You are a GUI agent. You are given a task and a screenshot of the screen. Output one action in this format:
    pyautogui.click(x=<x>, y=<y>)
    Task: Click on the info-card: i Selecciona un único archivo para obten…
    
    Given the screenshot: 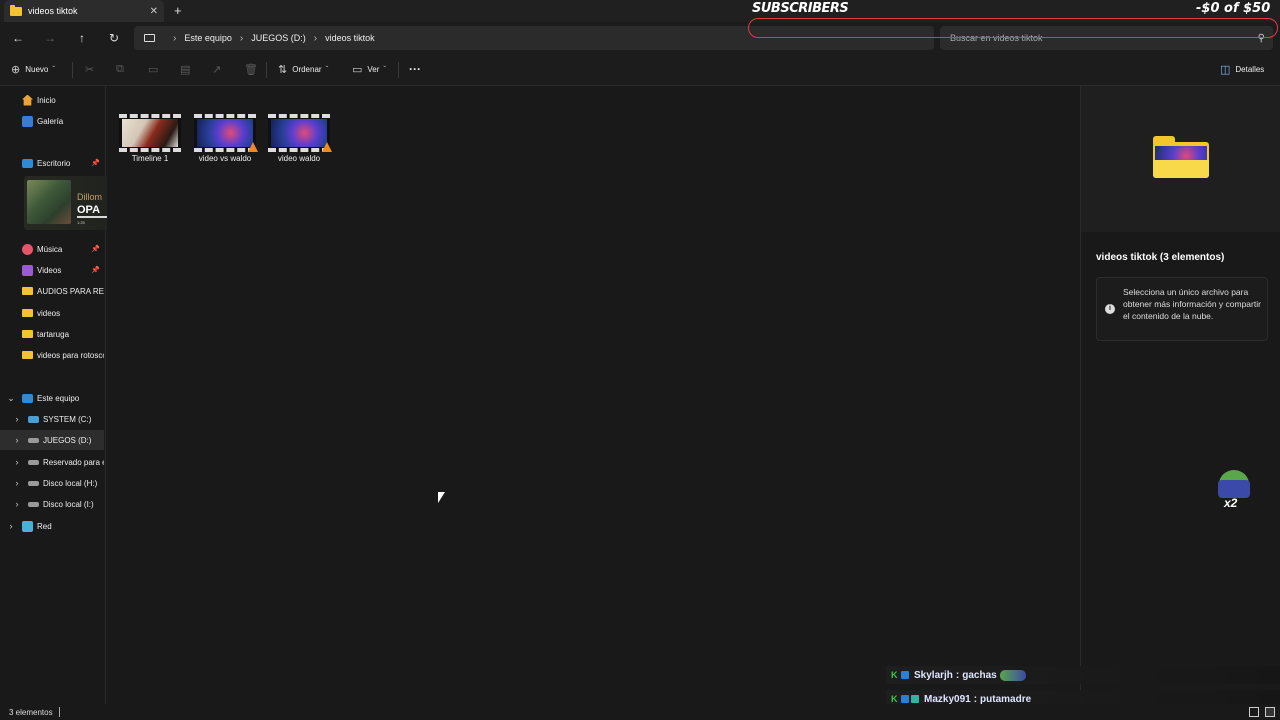 What is the action you would take?
    pyautogui.click(x=1182, y=309)
    